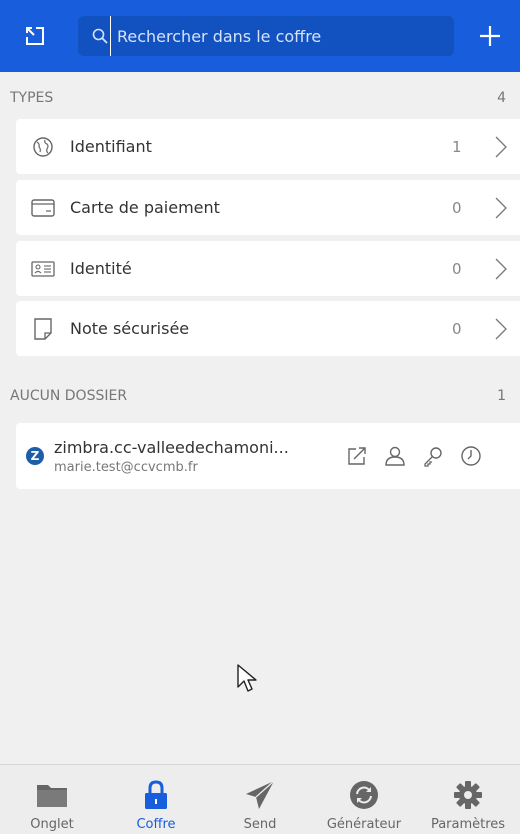 The width and height of the screenshot is (520, 834). Describe the element at coordinates (43, 268) in the screenshot. I see `id-card-icon` at that location.